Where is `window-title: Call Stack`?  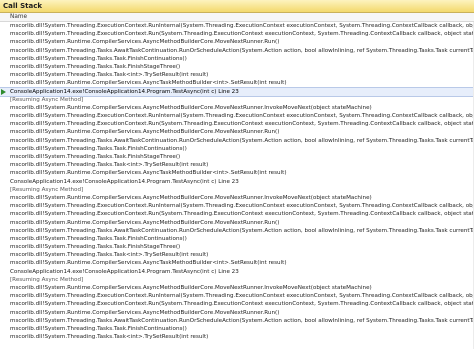 window-title: Call Stack is located at coordinates (23, 6).